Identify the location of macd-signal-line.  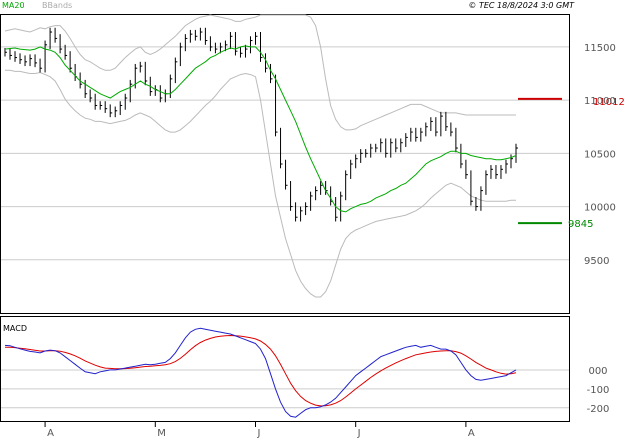
(261, 370).